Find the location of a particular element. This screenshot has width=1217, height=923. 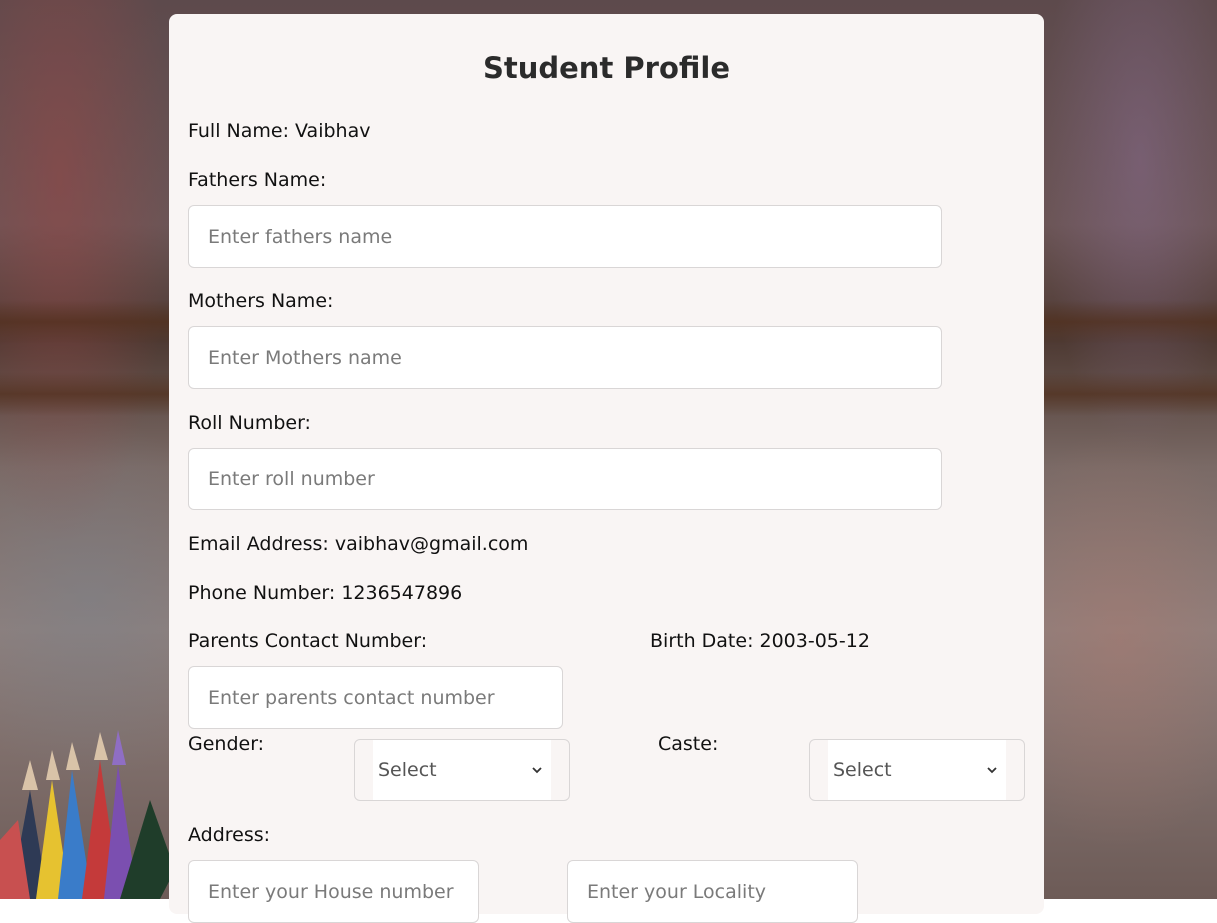

full-name-text: Full Name: Vaibhav is located at coordinates (279, 131).